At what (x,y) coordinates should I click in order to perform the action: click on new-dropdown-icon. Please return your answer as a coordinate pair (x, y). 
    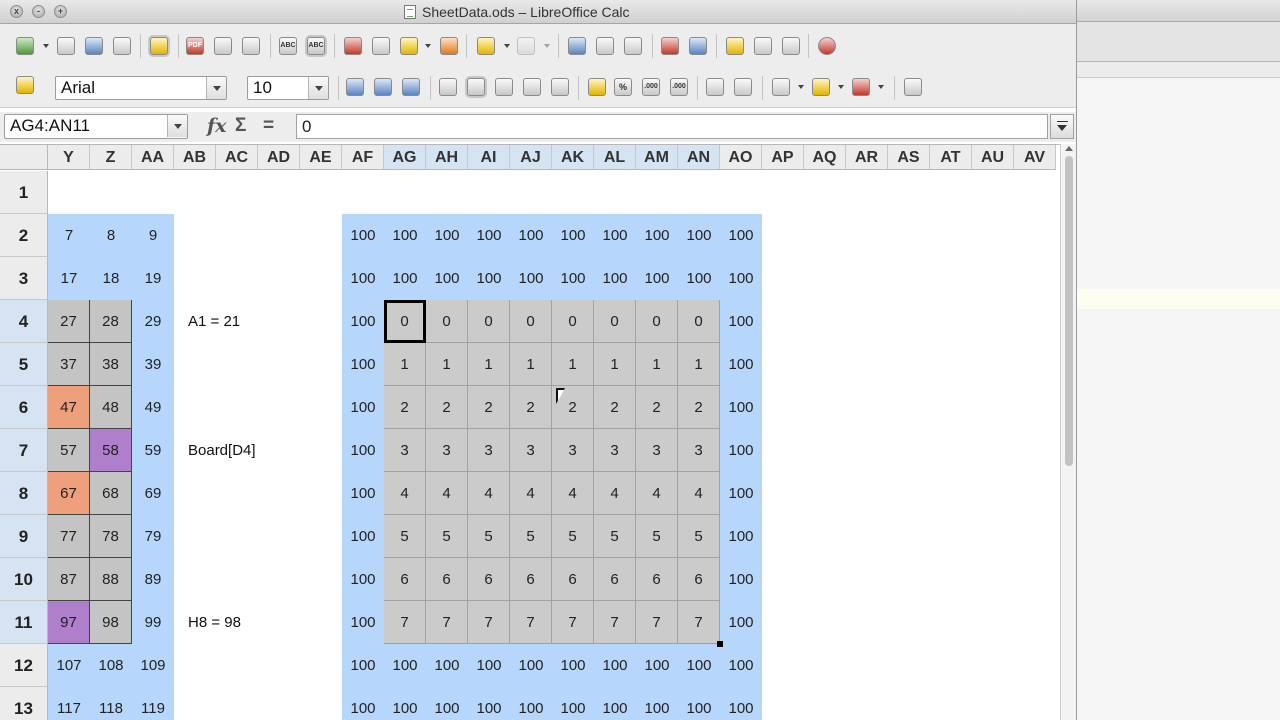
    Looking at the image, I should click on (46, 46).